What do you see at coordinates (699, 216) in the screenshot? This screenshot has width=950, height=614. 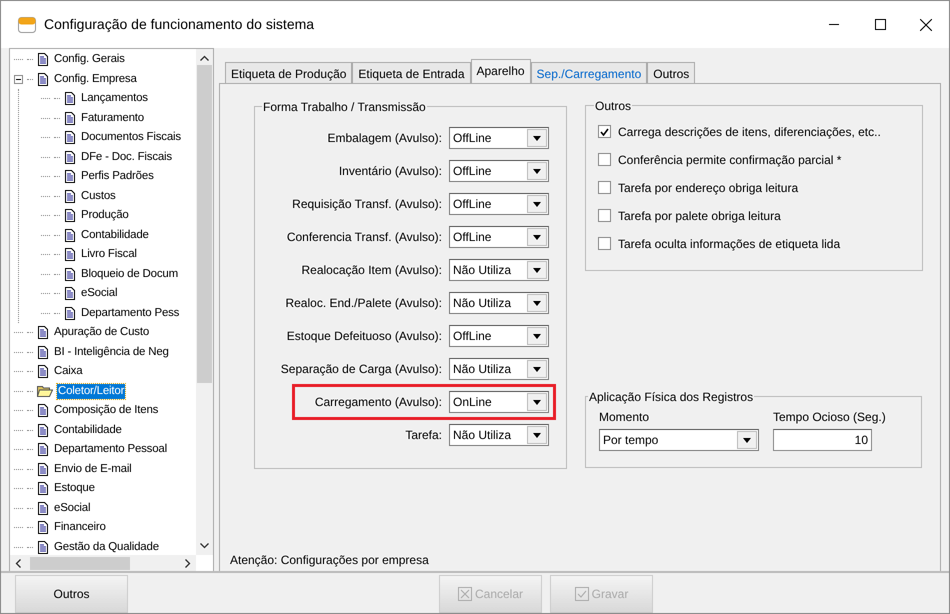 I see `checkbox-label: Tarefa por palete obriga leitura` at bounding box center [699, 216].